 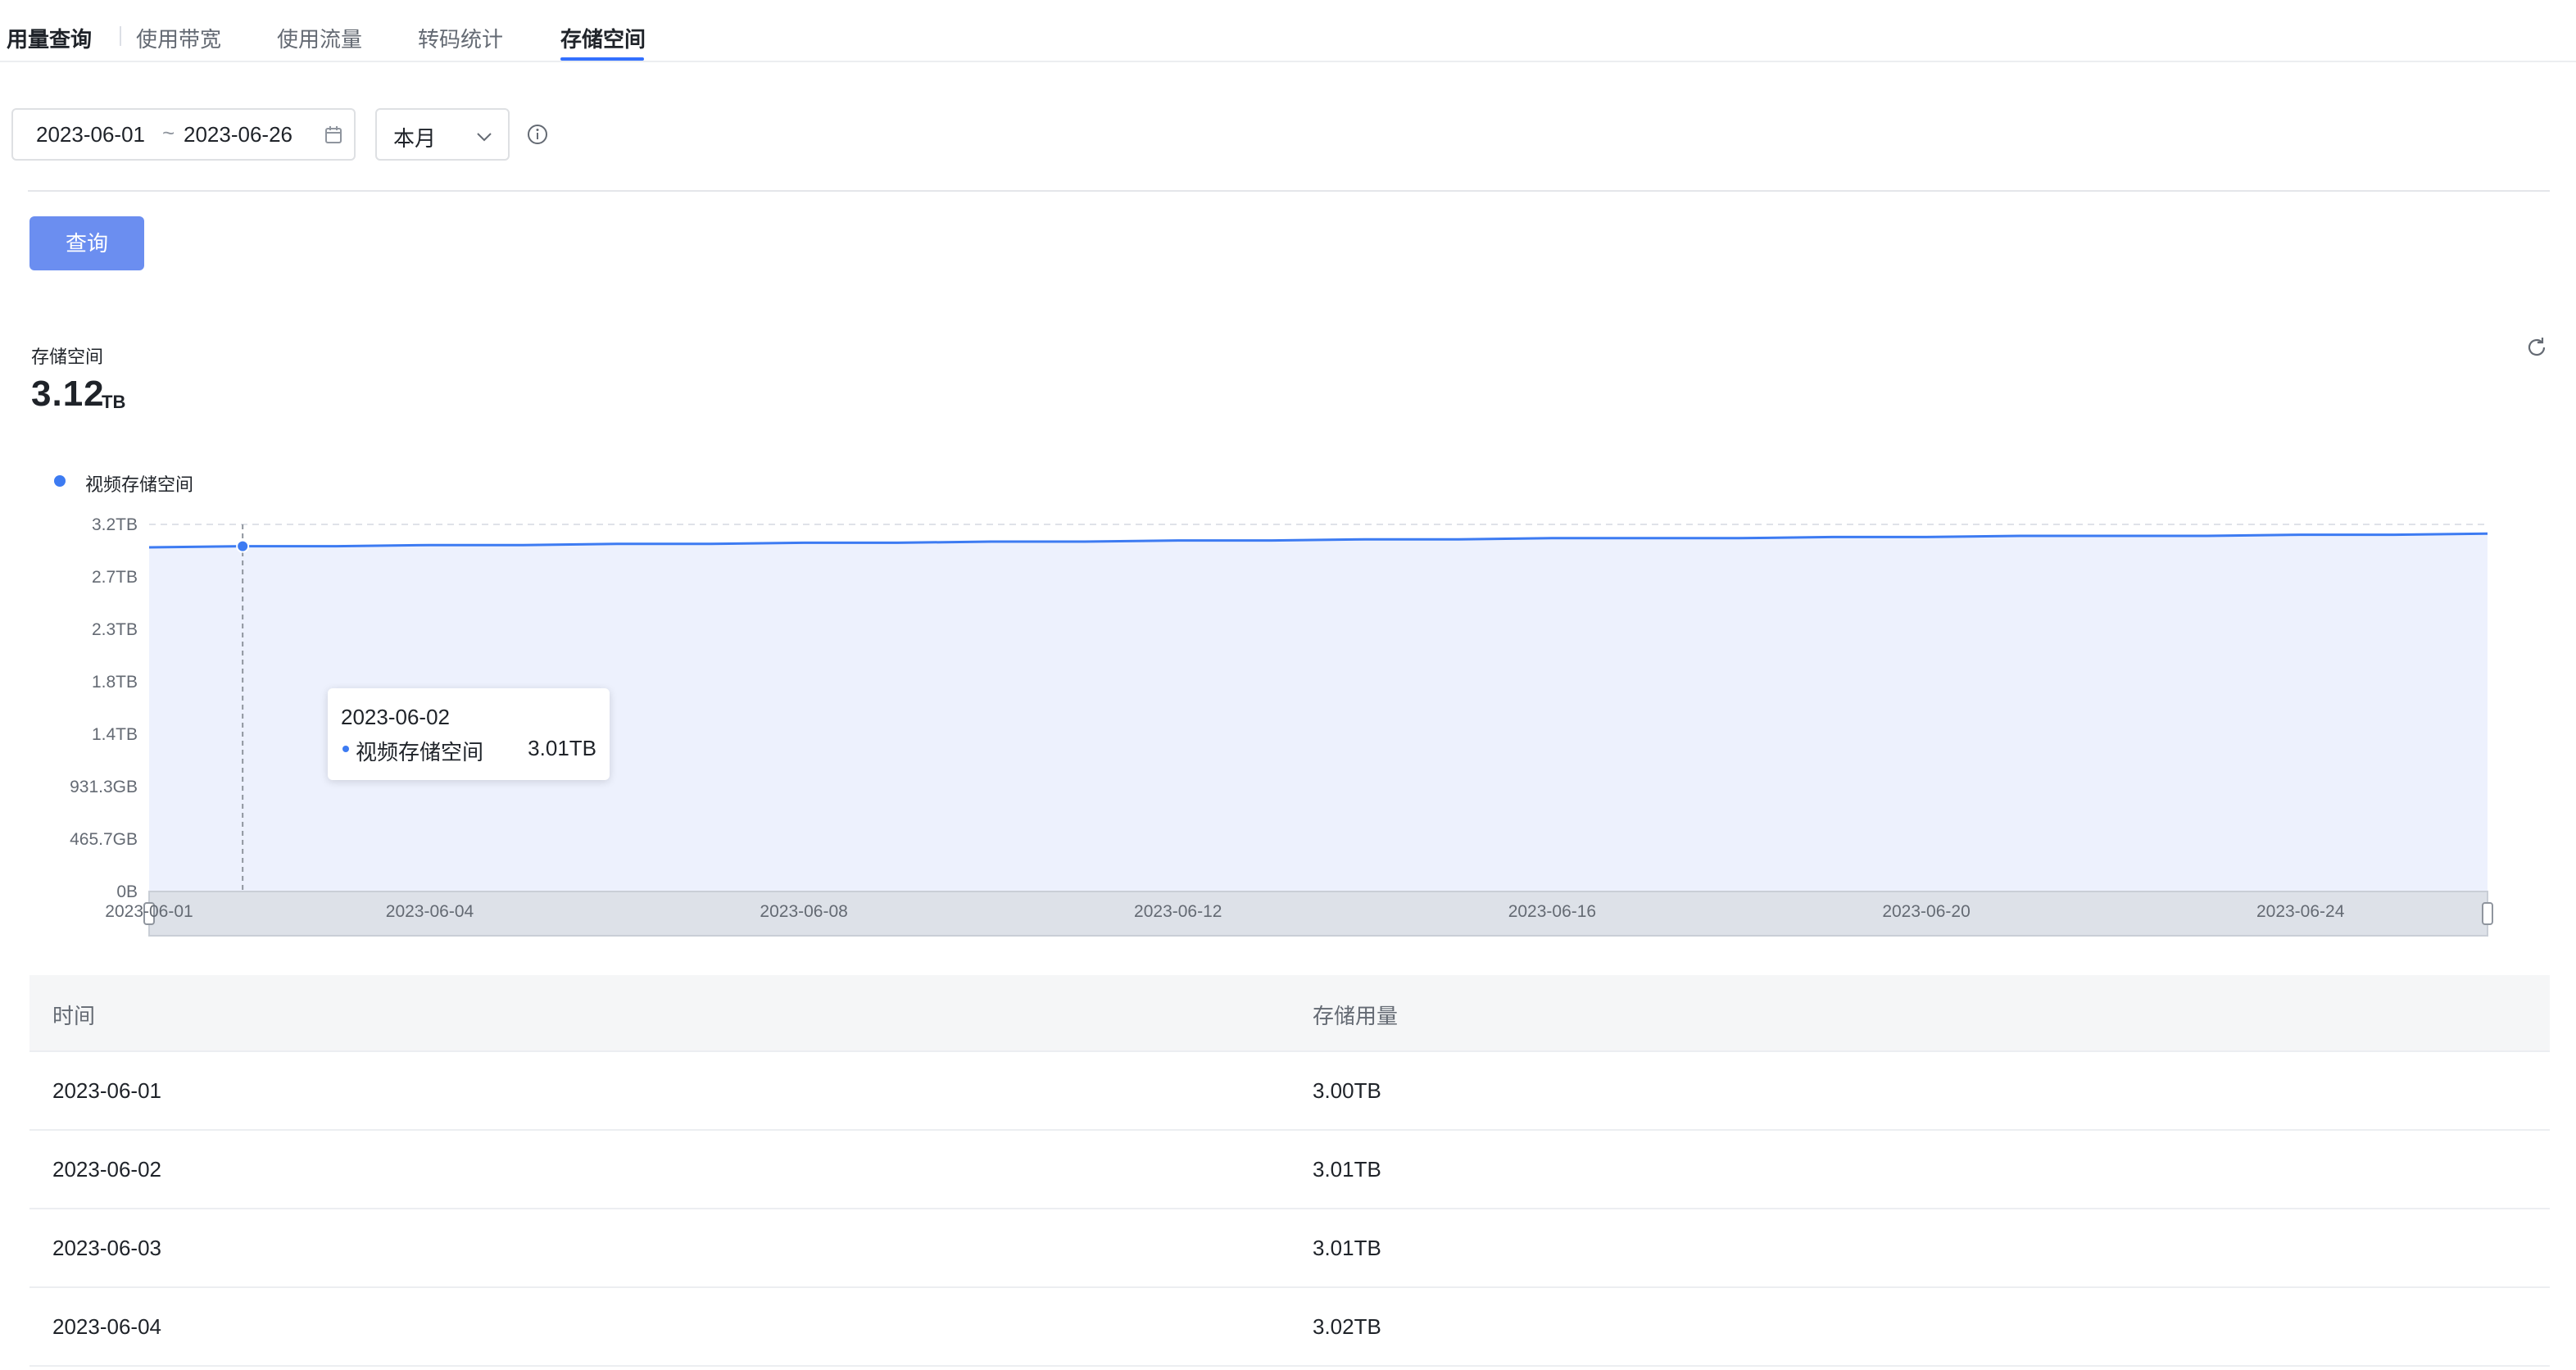 I want to click on x-tick-label: 2023-06-01, so click(x=149, y=912).